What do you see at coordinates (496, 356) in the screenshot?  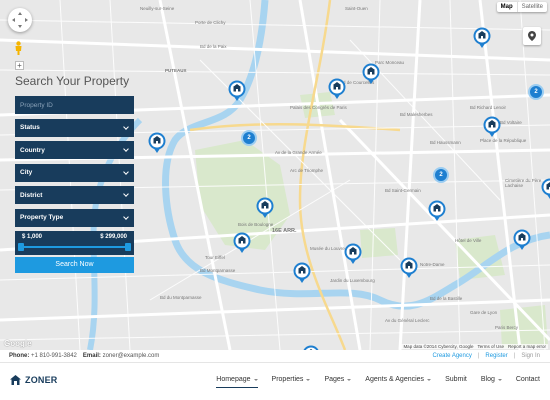 I see `register-link: Register` at bounding box center [496, 356].